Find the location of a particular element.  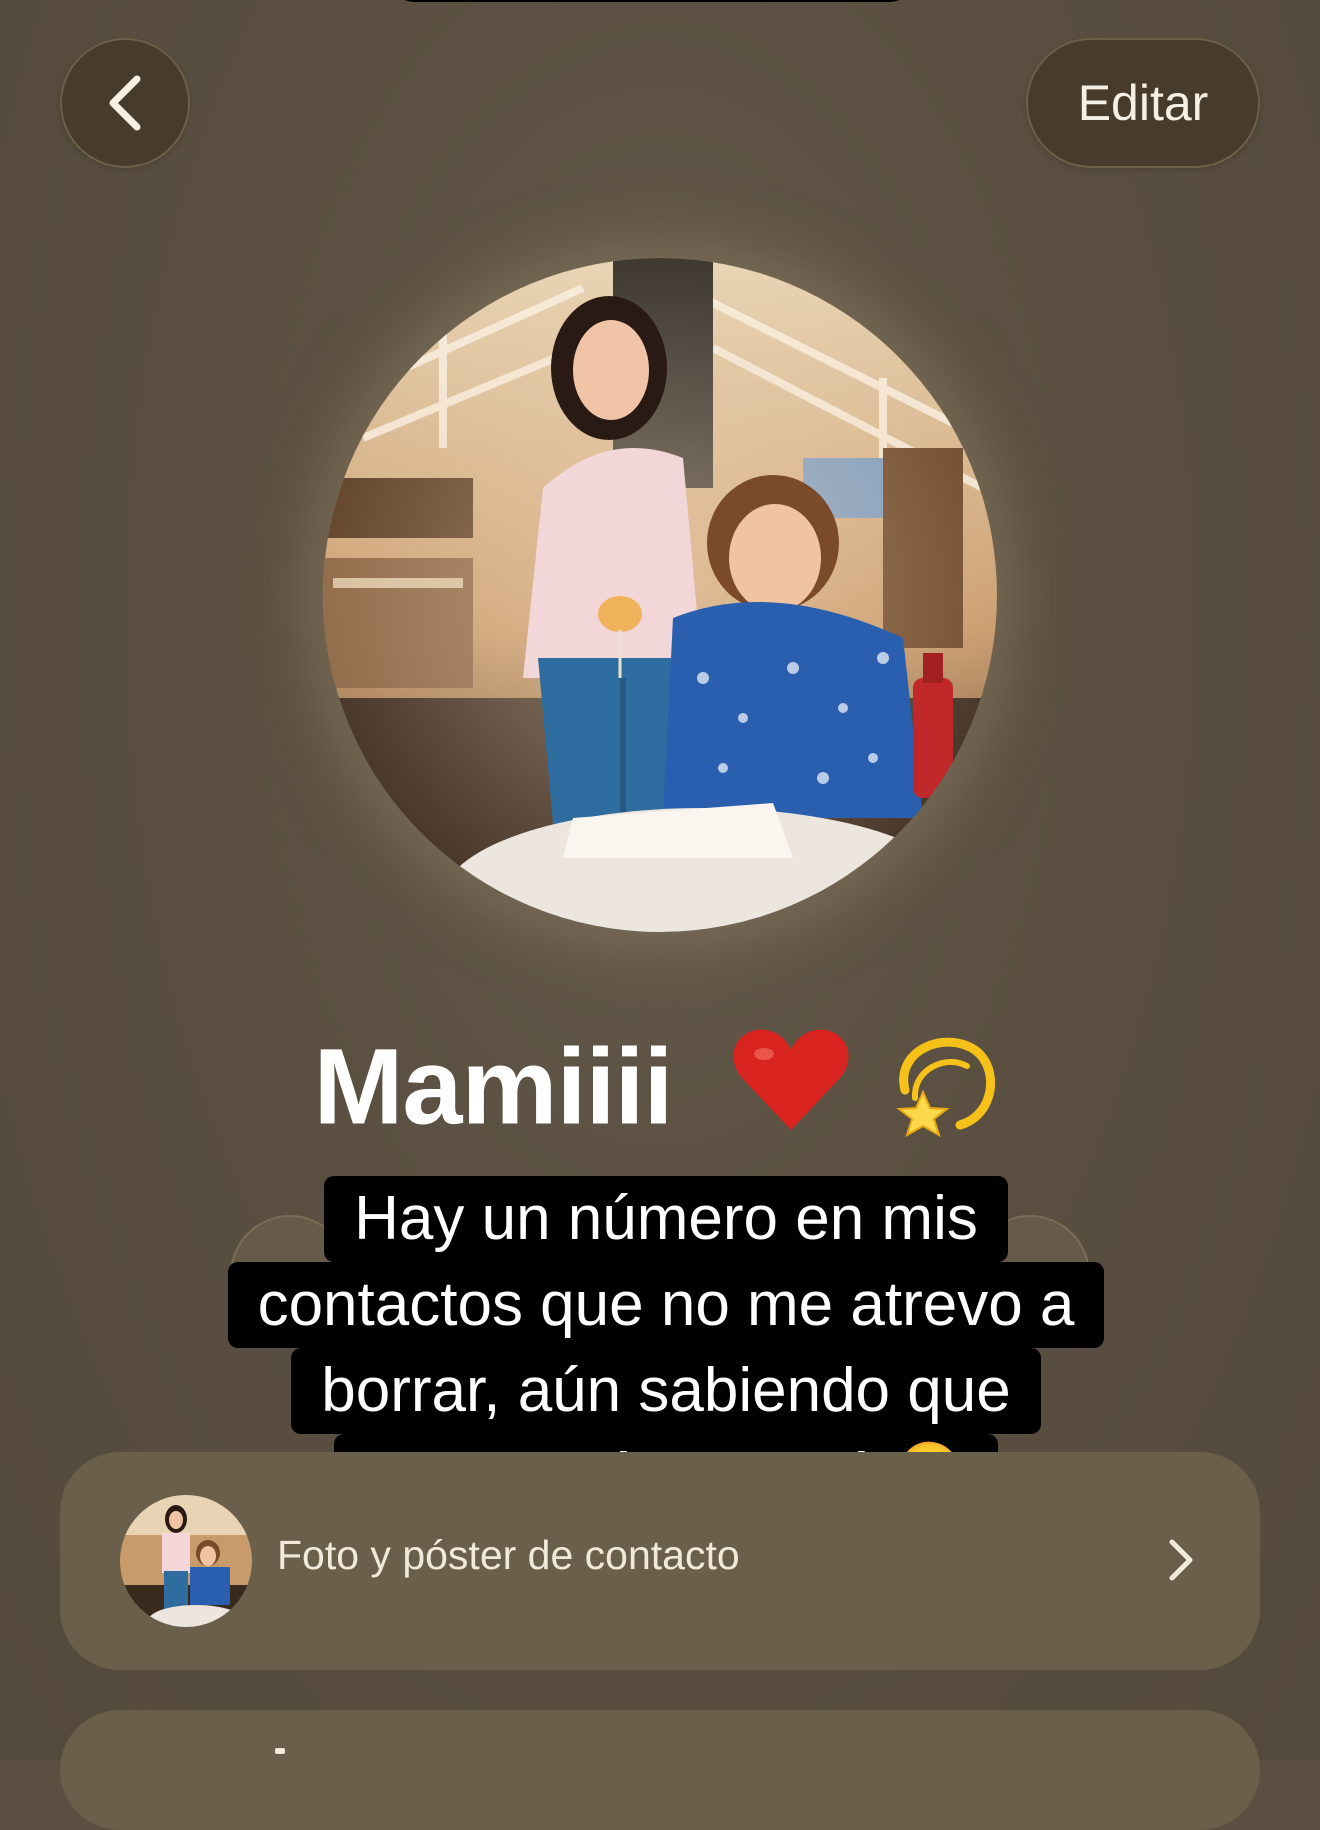

chevron-right-icon is located at coordinates (1181, 1560).